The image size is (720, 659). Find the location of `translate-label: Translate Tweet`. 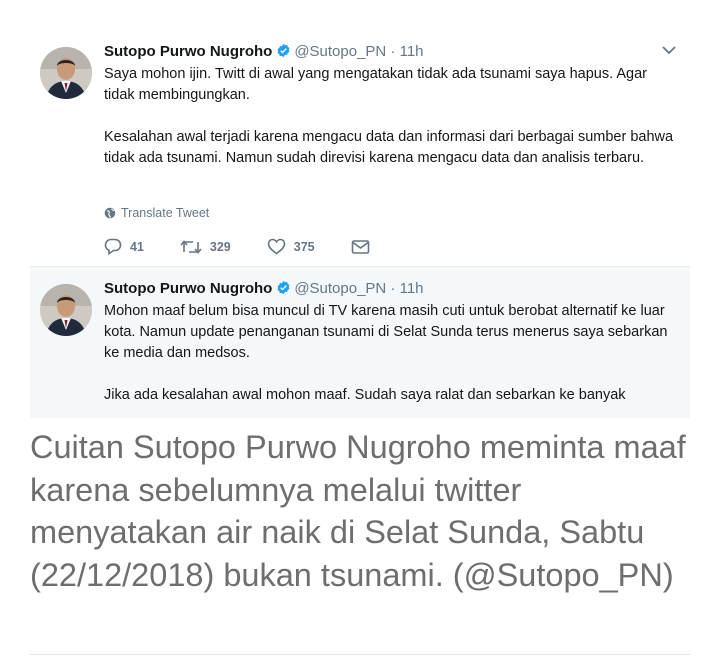

translate-label: Translate Tweet is located at coordinates (165, 213).